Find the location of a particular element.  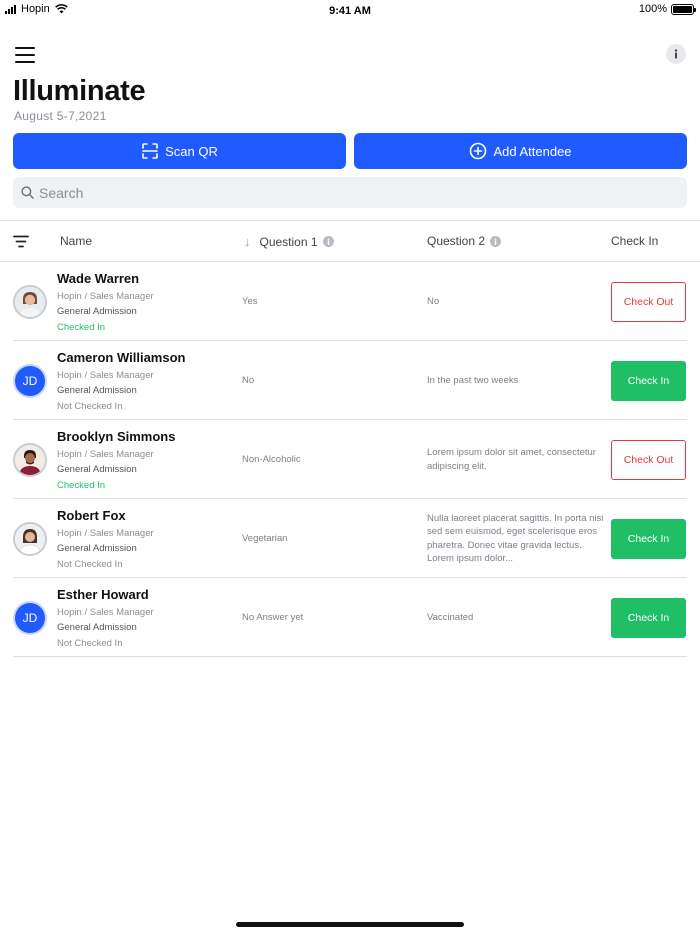

column-header-check-in: Check In is located at coordinates (634, 241).